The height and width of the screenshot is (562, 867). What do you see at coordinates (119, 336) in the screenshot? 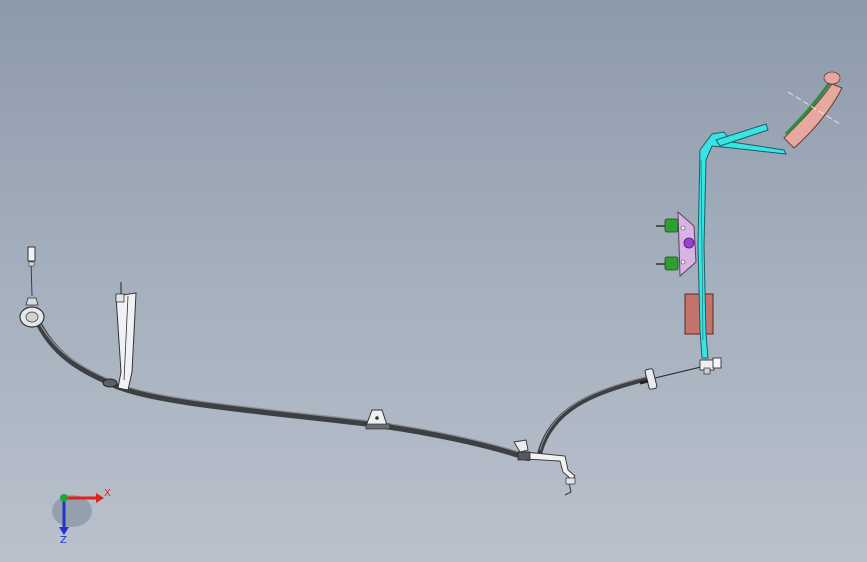
I see `left-mounting-bracket` at bounding box center [119, 336].